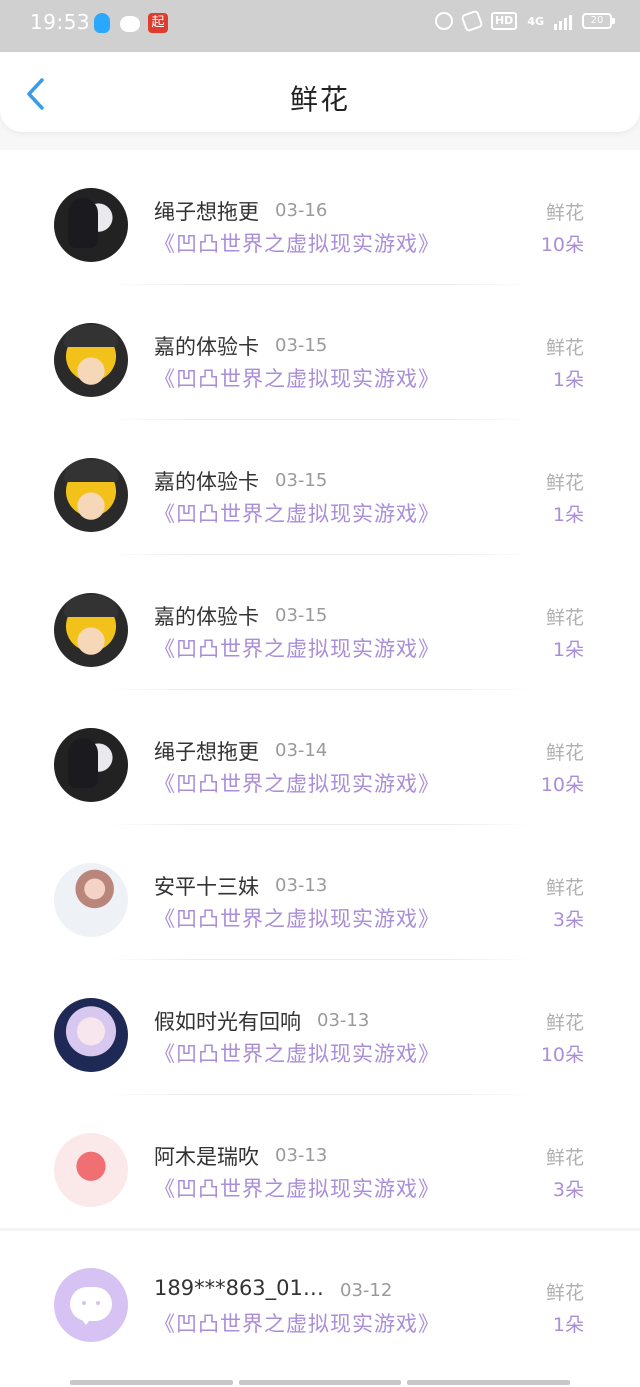 This screenshot has height=1387, width=640. Describe the element at coordinates (320, 1382) in the screenshot. I see `home-indicator` at that location.